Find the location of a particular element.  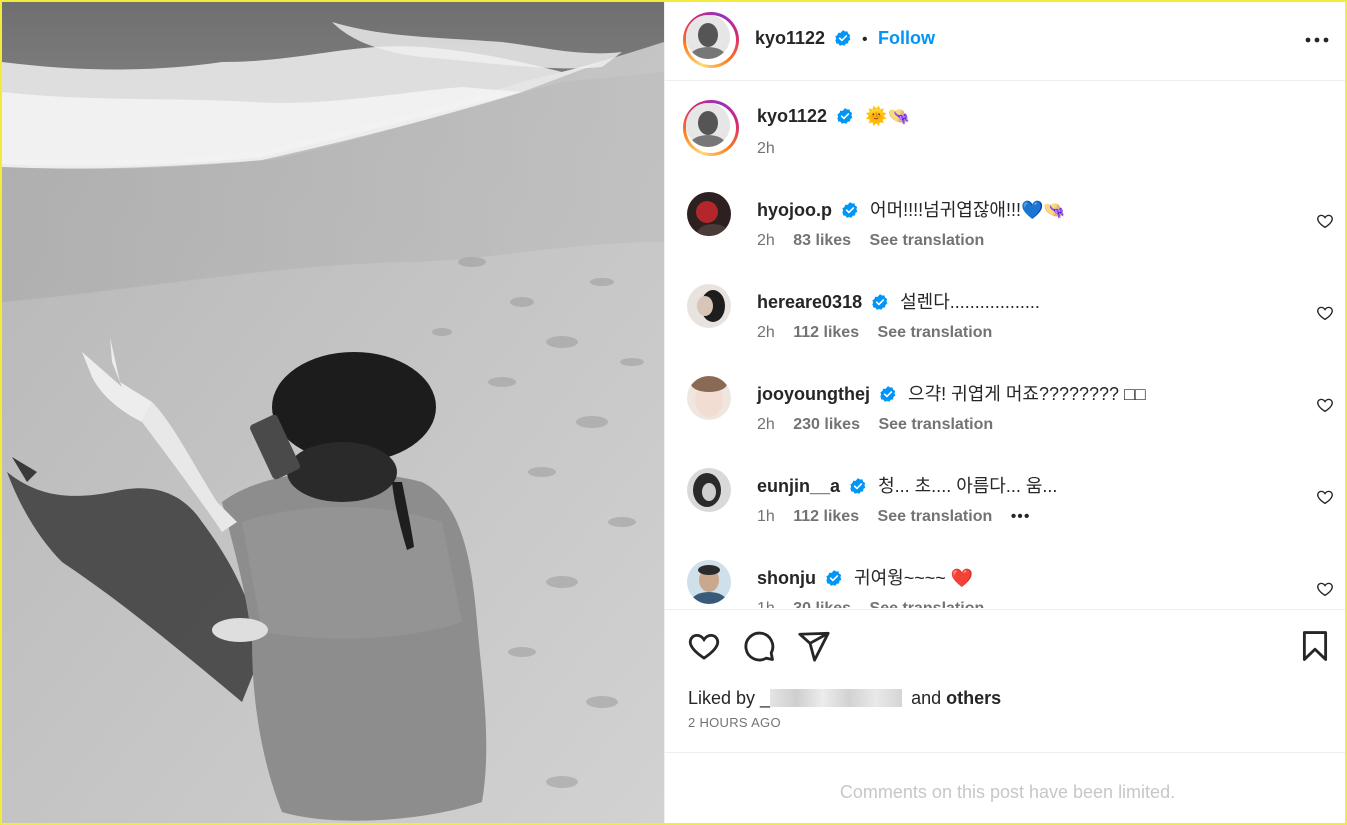

heart-icon is located at coordinates (704, 646).